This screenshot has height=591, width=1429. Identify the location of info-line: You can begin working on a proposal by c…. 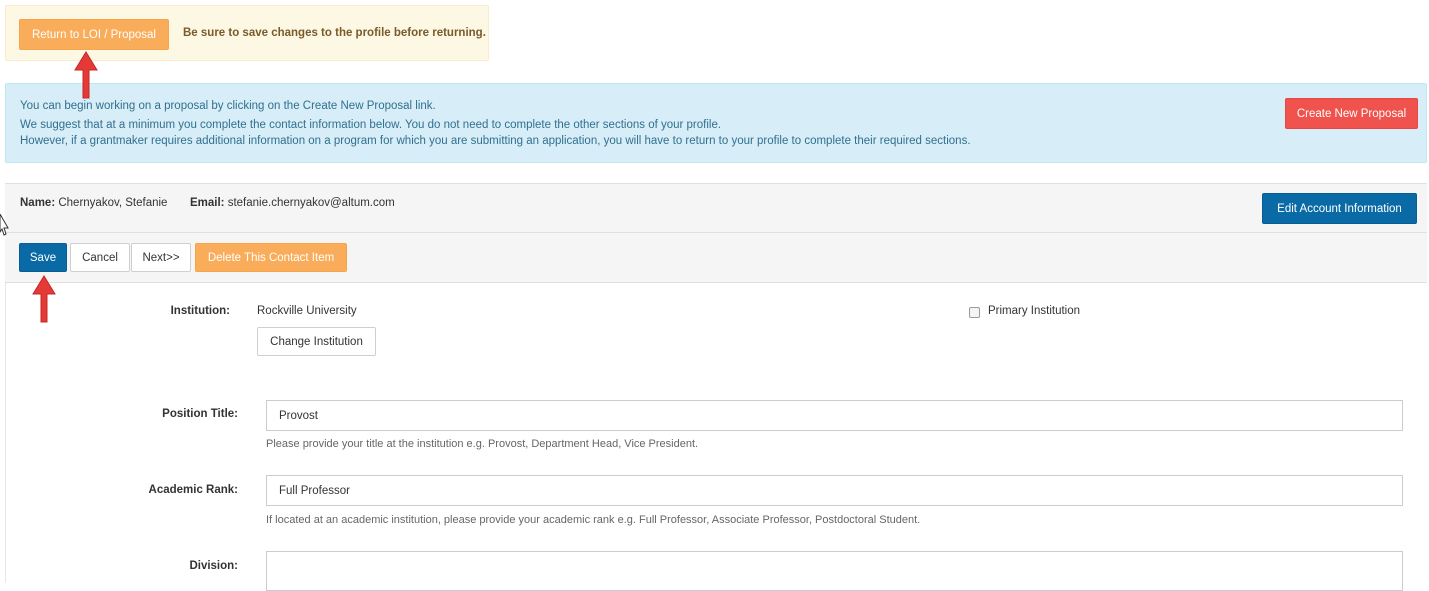
(228, 106).